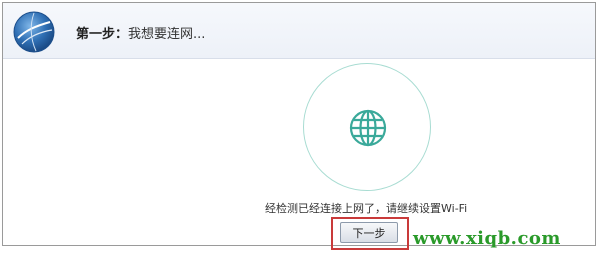 The image size is (600, 253). What do you see at coordinates (102, 34) in the screenshot?
I see `step-label: 第一步：` at bounding box center [102, 34].